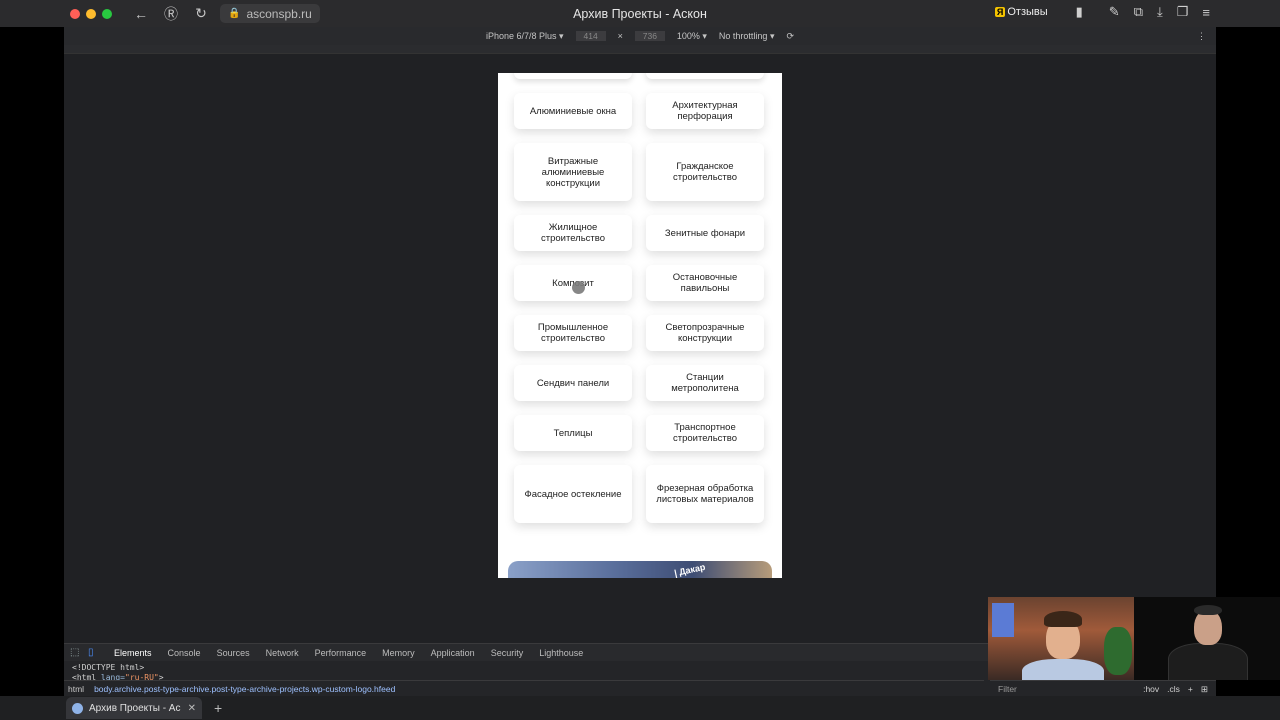  What do you see at coordinates (561, 653) in the screenshot?
I see `devtools-tab-lighthouse: Lighthouse` at bounding box center [561, 653].